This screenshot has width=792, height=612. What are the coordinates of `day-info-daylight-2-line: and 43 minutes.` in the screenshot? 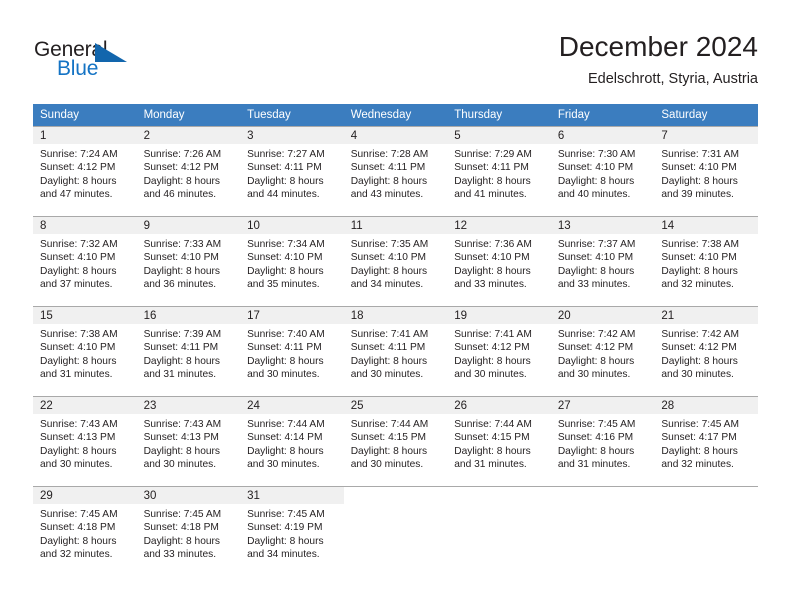 It's located at (387, 195).